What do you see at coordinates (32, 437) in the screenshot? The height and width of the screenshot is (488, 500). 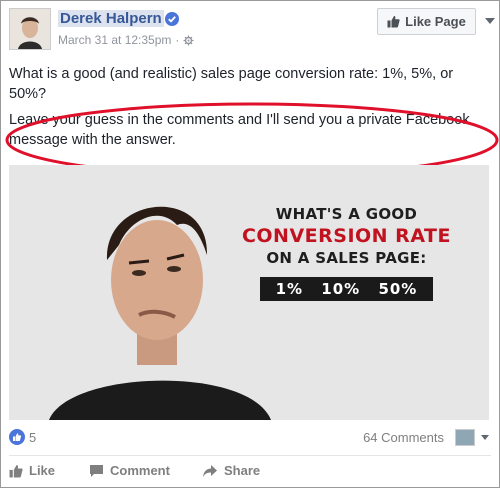 I see `like-count: 5` at bounding box center [32, 437].